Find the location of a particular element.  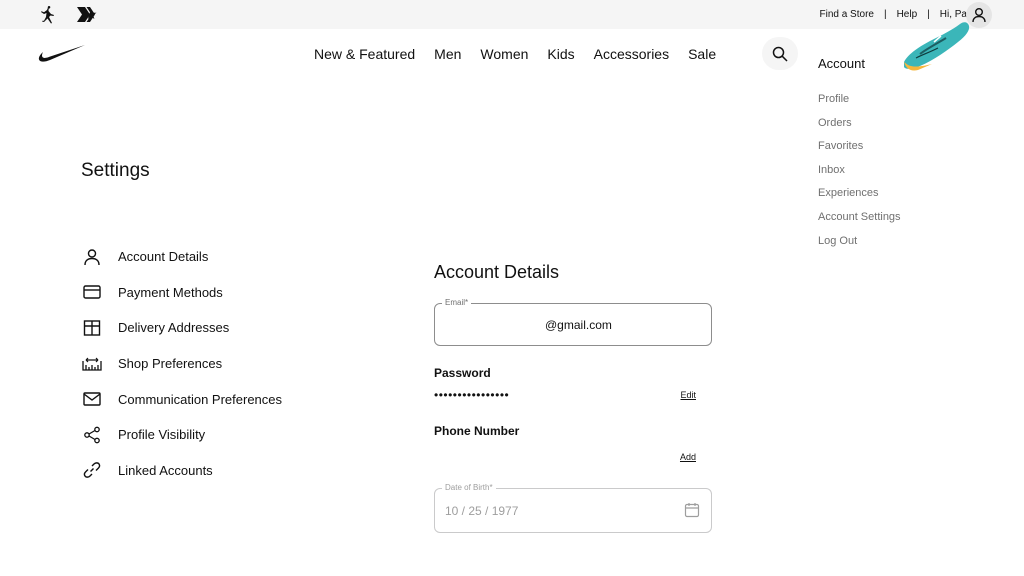

settings-item-label: Profile Visibility is located at coordinates (162, 435).